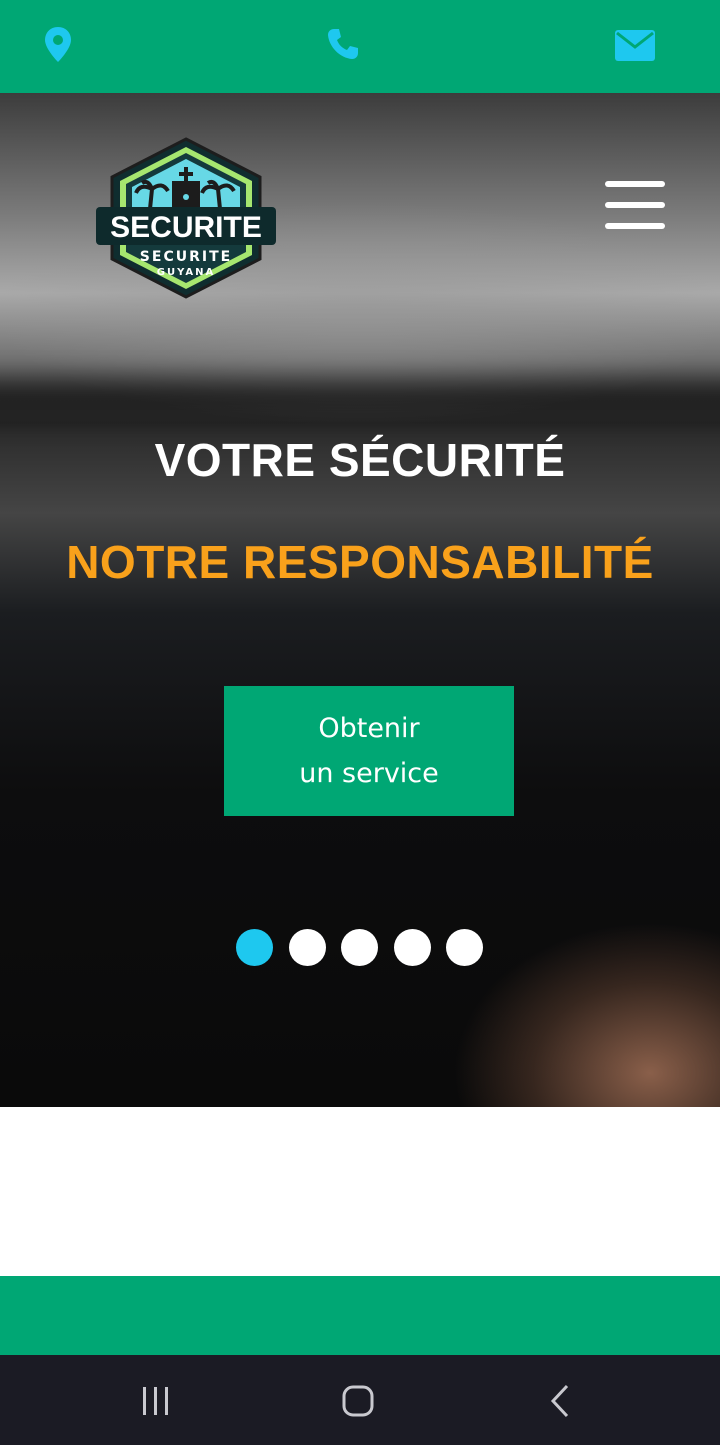 This screenshot has width=720, height=1445. Describe the element at coordinates (369, 751) in the screenshot. I see `get-service-button: Obtenir un service` at that location.